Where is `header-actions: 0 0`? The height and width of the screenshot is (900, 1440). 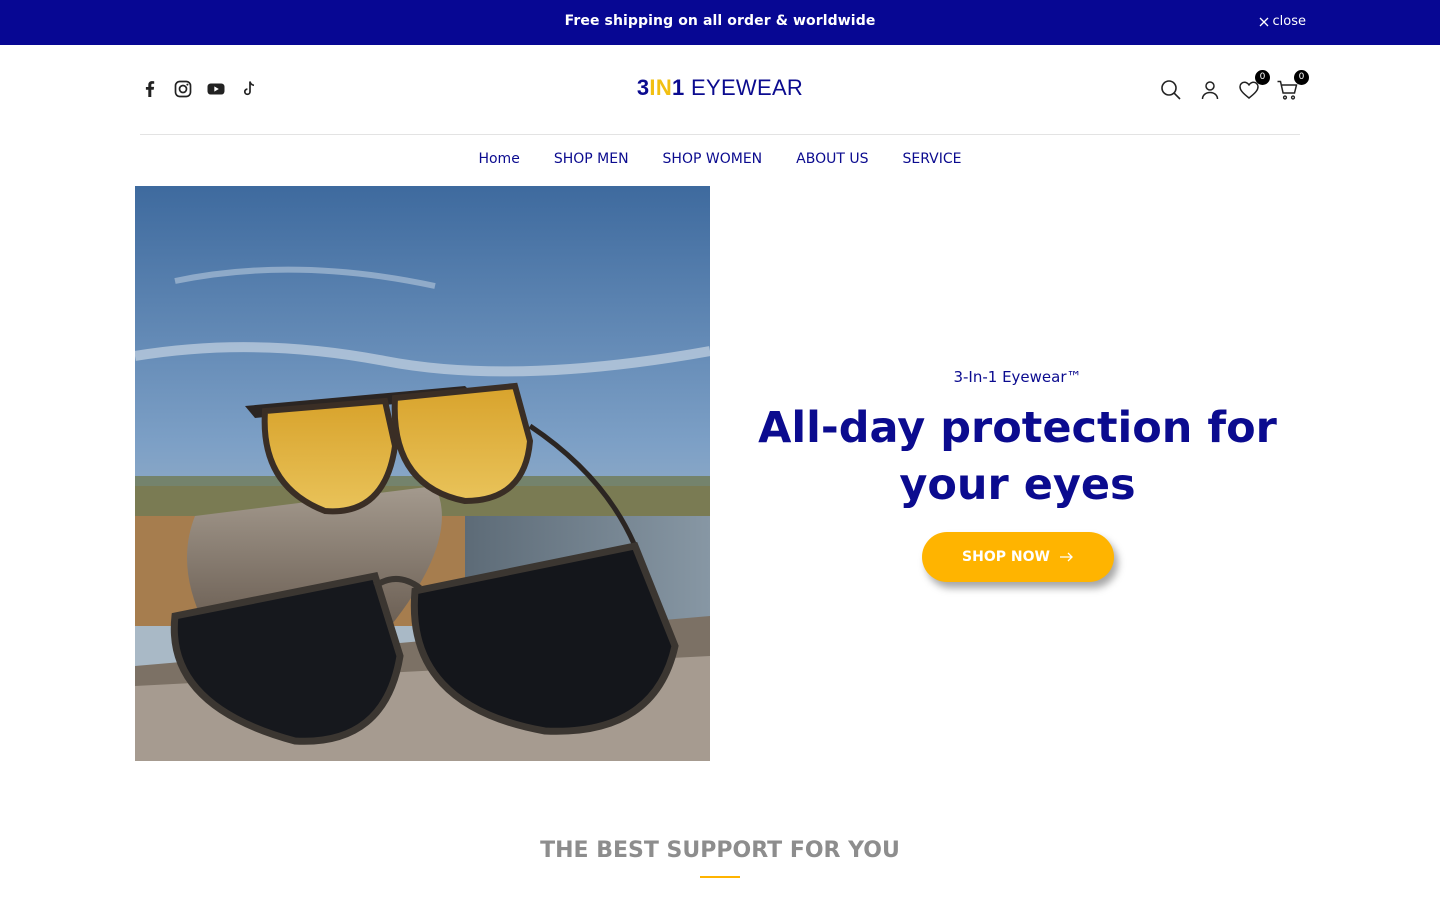 header-actions: 0 0 is located at coordinates (1234, 86).